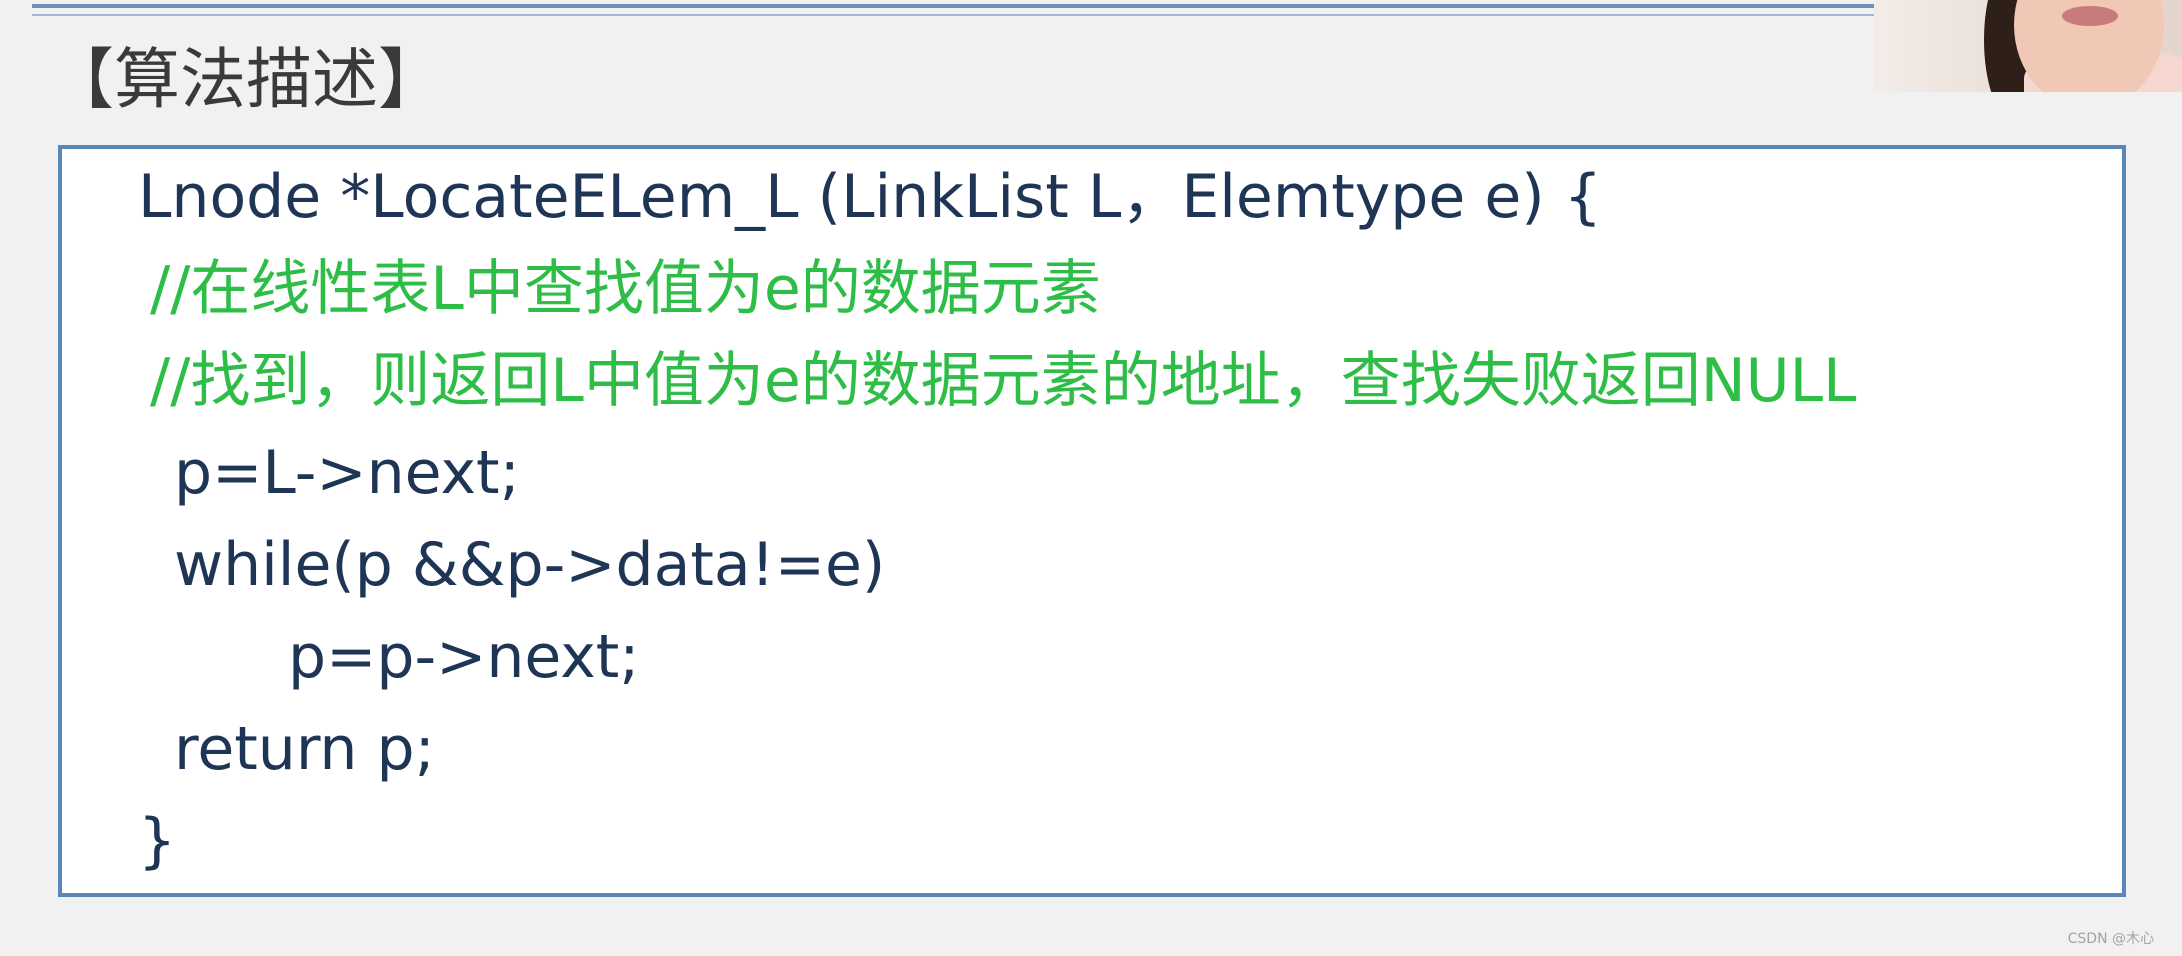 This screenshot has width=2182, height=956. What do you see at coordinates (955, 15) in the screenshot?
I see `header-rule-thin` at bounding box center [955, 15].